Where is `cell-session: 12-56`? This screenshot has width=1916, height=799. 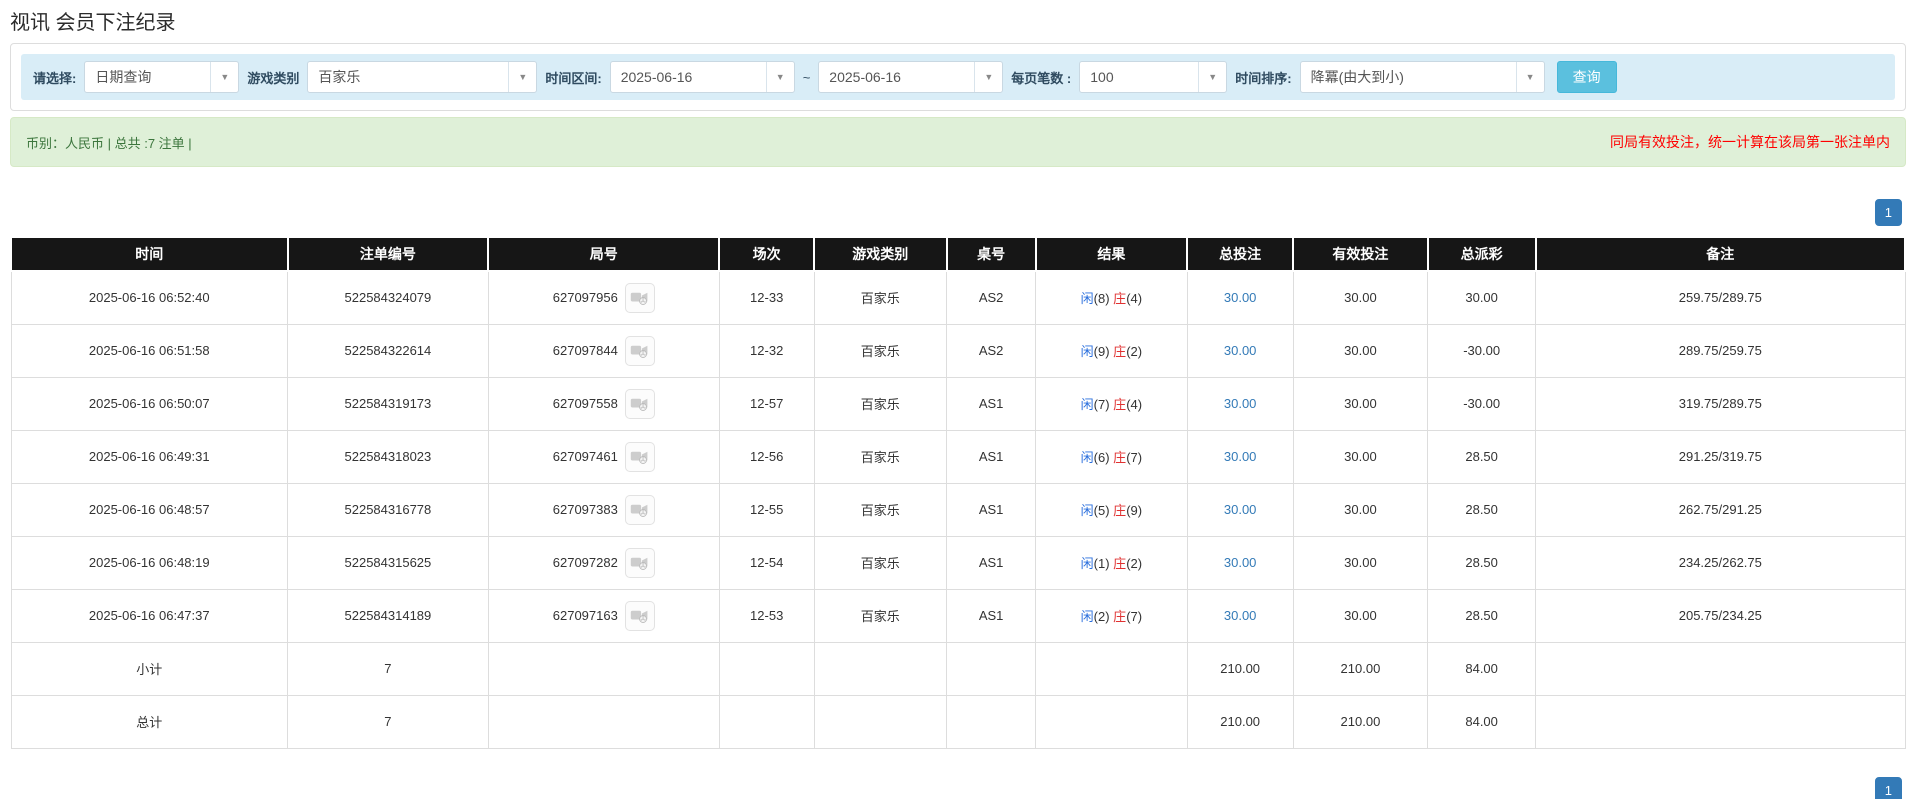 cell-session: 12-56 is located at coordinates (766, 456).